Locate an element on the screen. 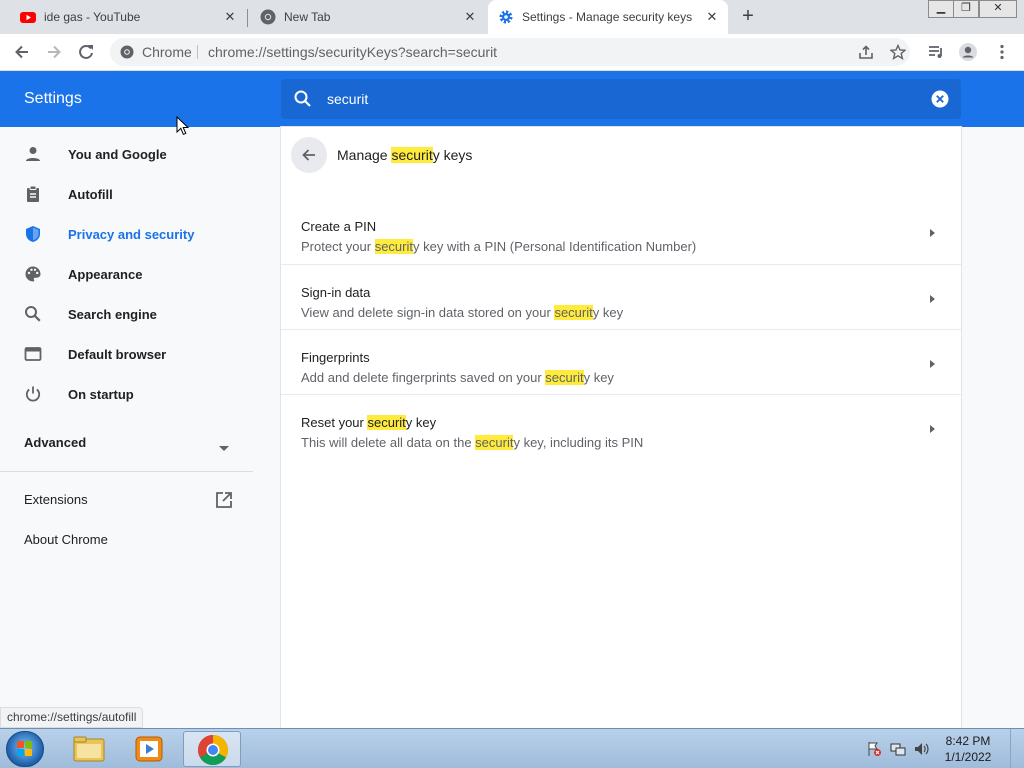  tab-new-tab: New Tab ✕ is located at coordinates (368, 17).